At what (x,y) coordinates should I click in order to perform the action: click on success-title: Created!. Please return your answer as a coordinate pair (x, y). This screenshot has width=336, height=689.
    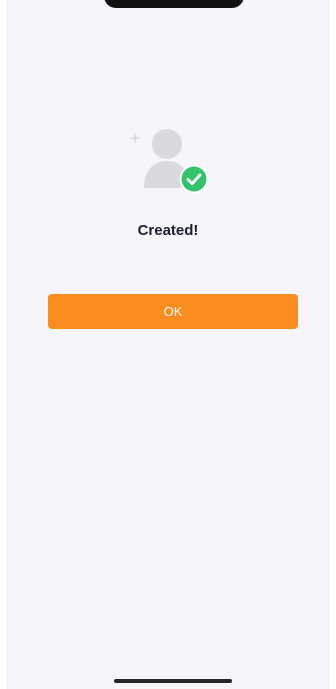
    Looking at the image, I should click on (168, 230).